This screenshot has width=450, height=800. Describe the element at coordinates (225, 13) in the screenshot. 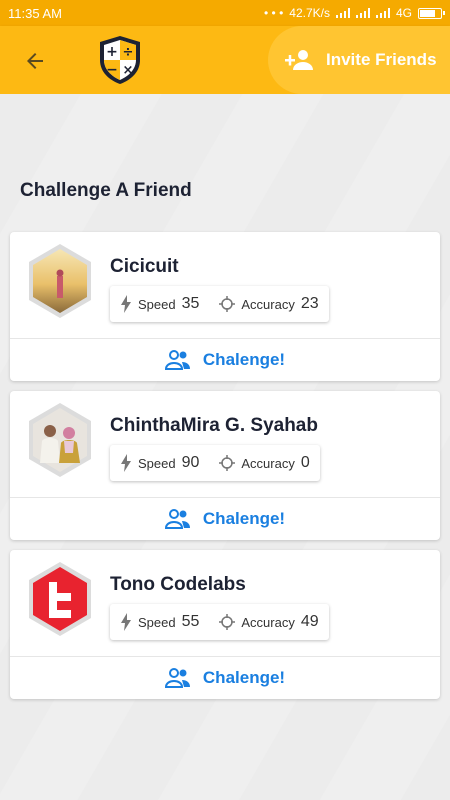

I see `status-bar: 11:35 AM • • • 42.7K/s 4G` at that location.